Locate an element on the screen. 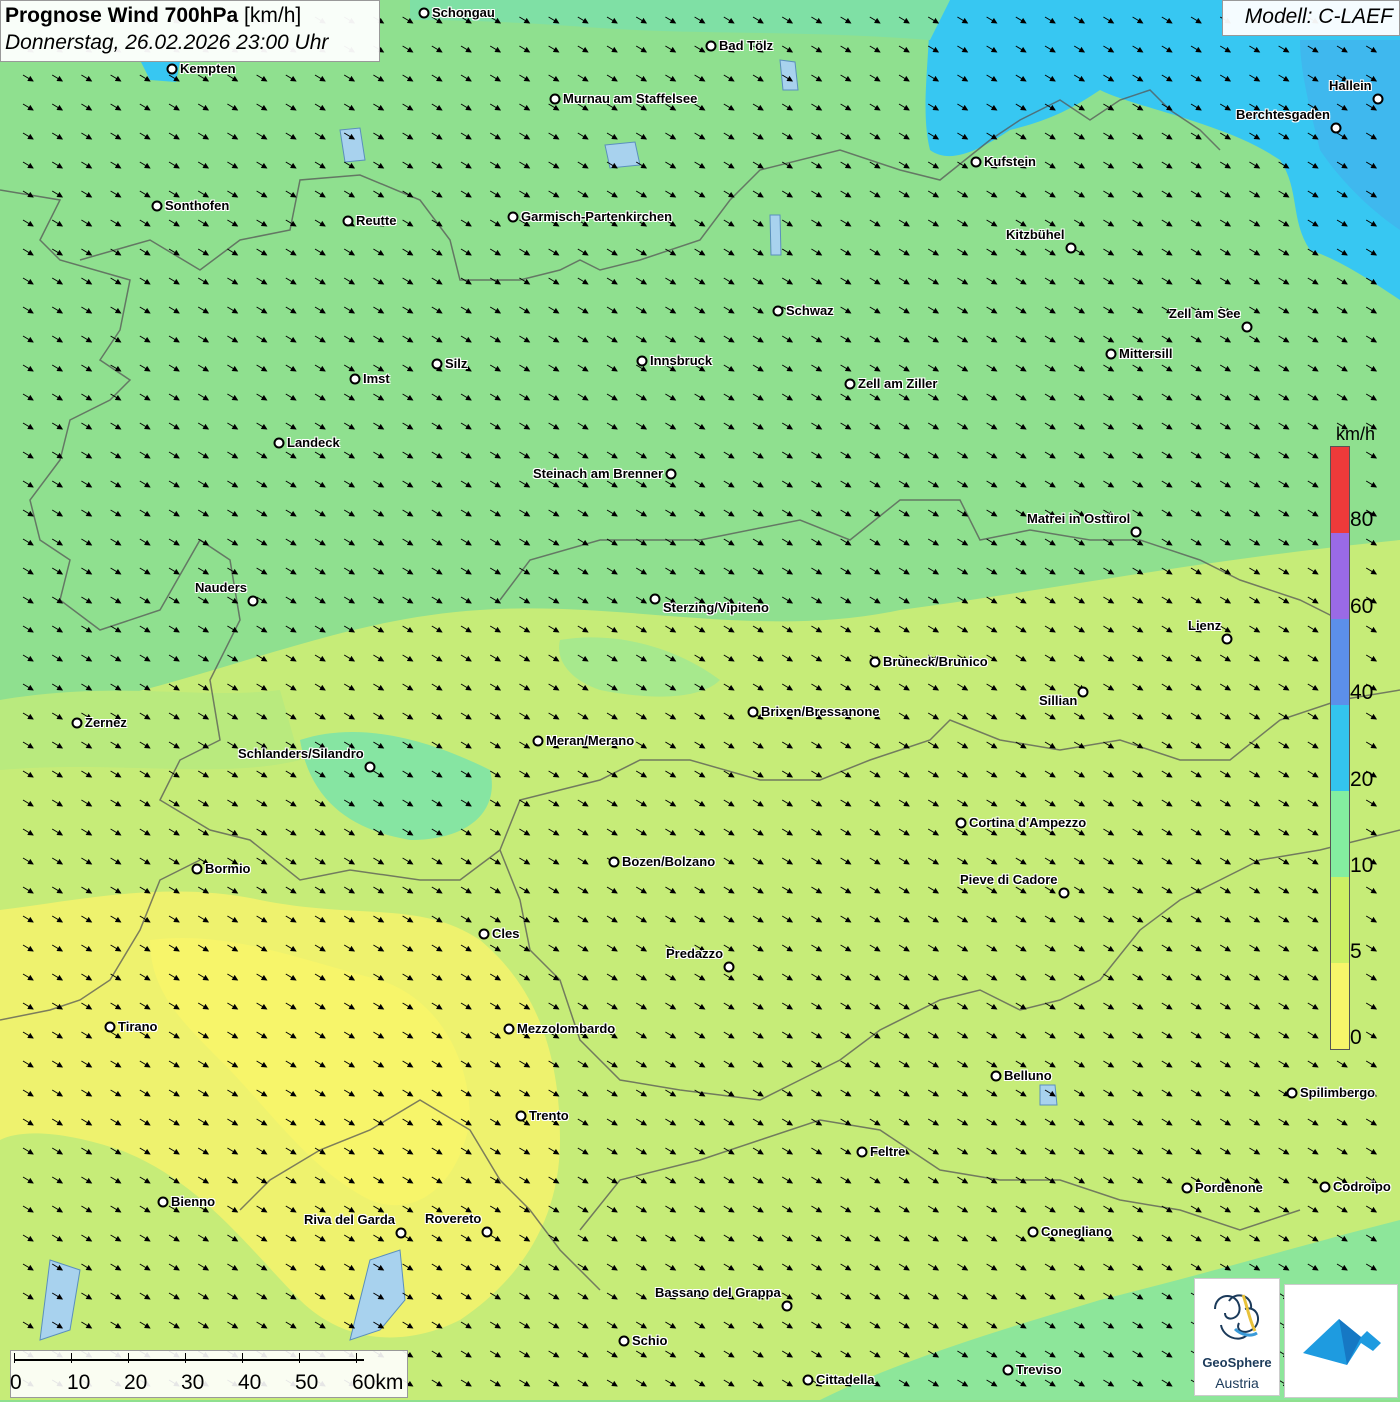 The width and height of the screenshot is (1400, 1402). city-marker-sillian is located at coordinates (1083, 692).